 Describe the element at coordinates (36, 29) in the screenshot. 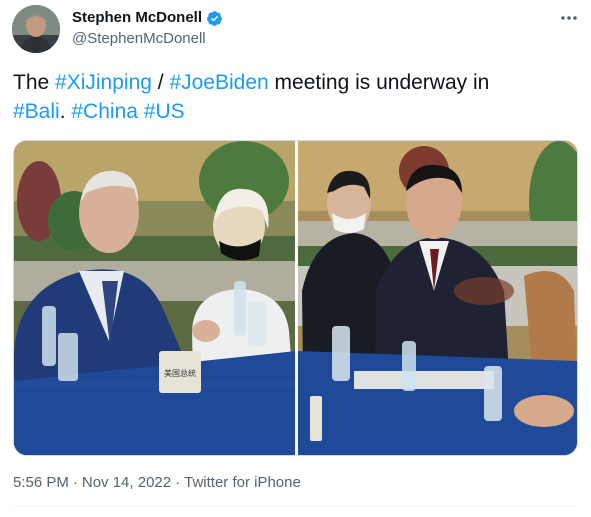

I see `author-avatar` at that location.